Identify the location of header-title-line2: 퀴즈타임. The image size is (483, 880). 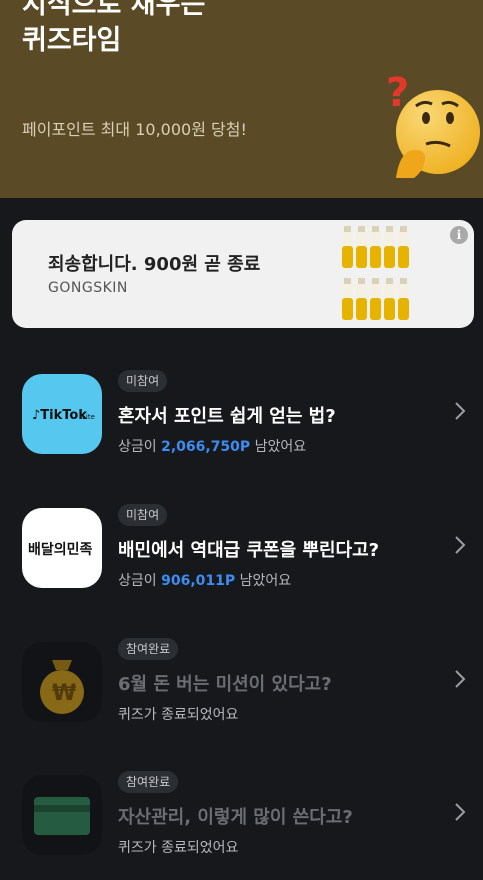
(72, 40).